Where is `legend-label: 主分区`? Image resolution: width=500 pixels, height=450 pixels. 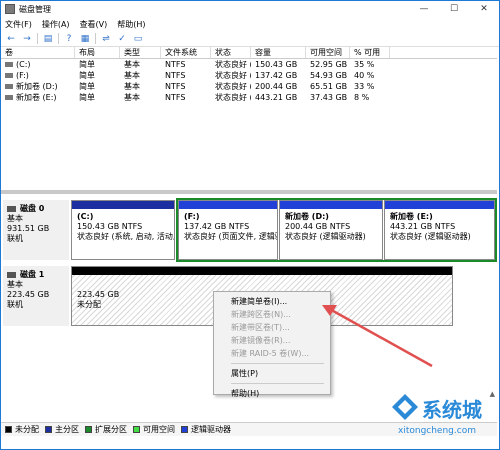 legend-label: 主分区 is located at coordinates (67, 429).